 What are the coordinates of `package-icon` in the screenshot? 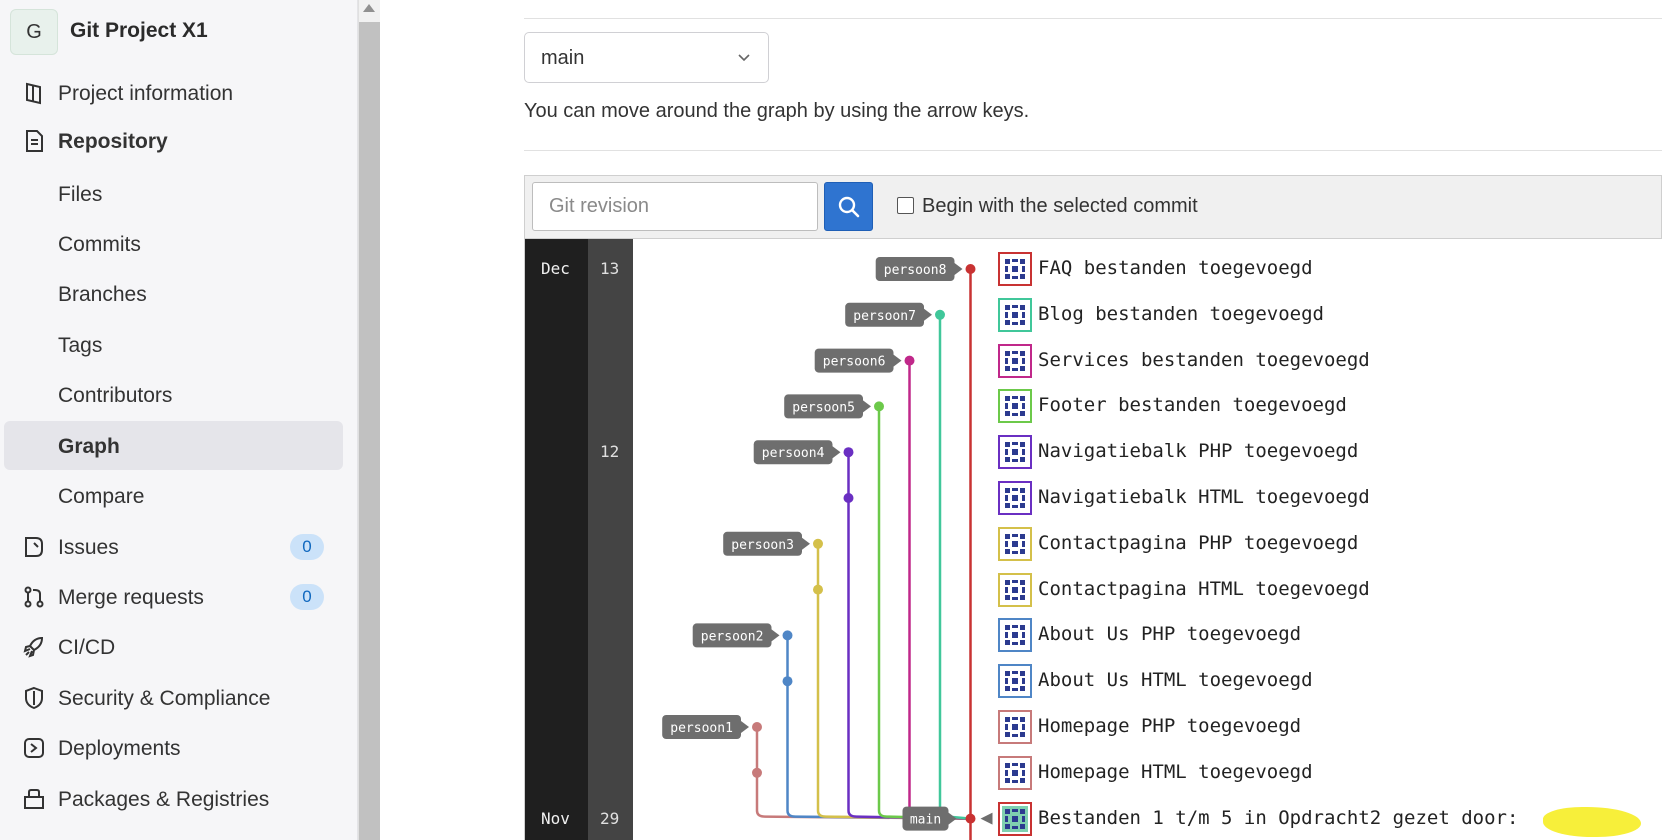 It's located at (34, 799).